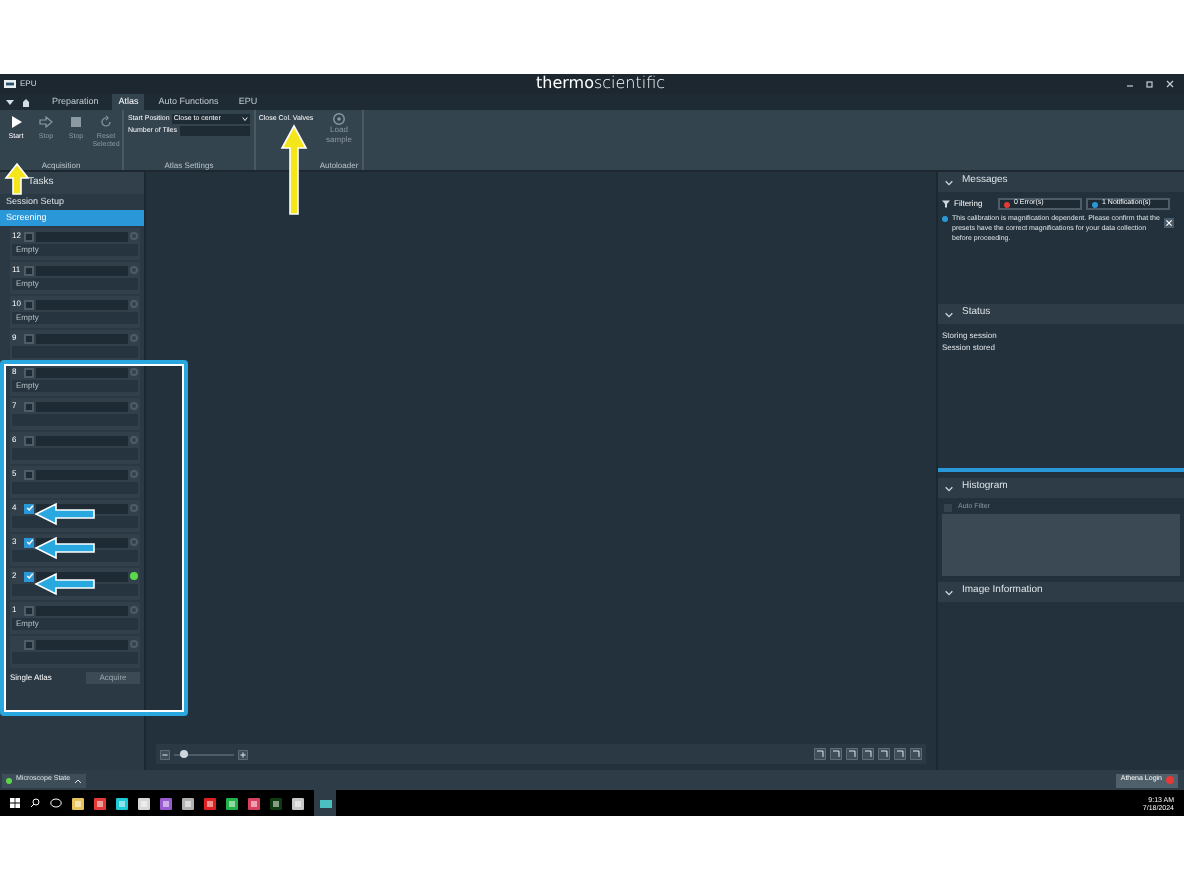 The width and height of the screenshot is (1184, 888). Describe the element at coordinates (165, 754) in the screenshot. I see `zoom-out-icon` at that location.